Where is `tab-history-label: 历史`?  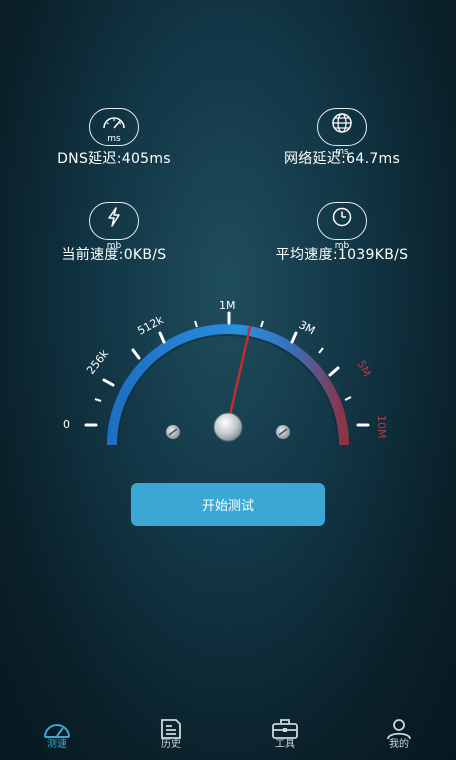 tab-history-label: 历史 is located at coordinates (171, 744).